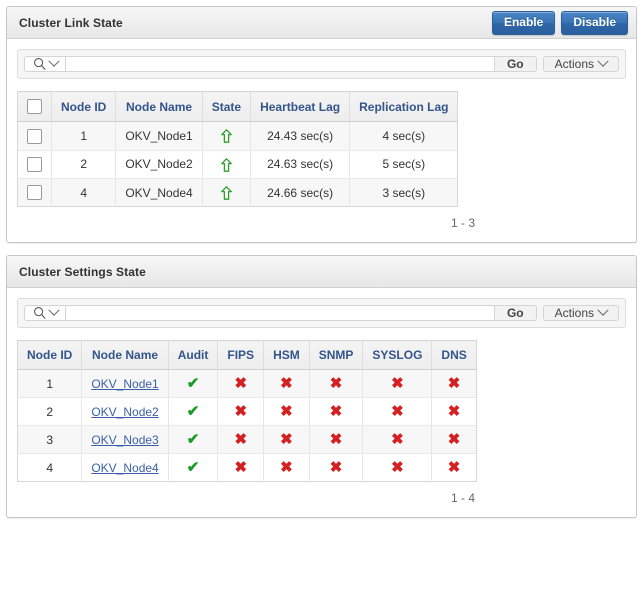 The width and height of the screenshot is (643, 604). I want to click on column-header-dns: DNS, so click(454, 355).